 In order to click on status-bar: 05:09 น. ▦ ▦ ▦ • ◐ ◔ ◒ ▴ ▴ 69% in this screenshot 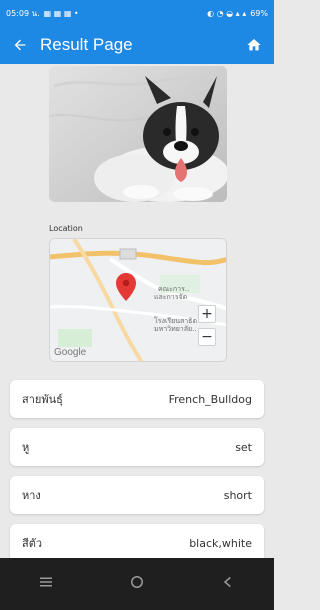, I will do `click(137, 13)`.